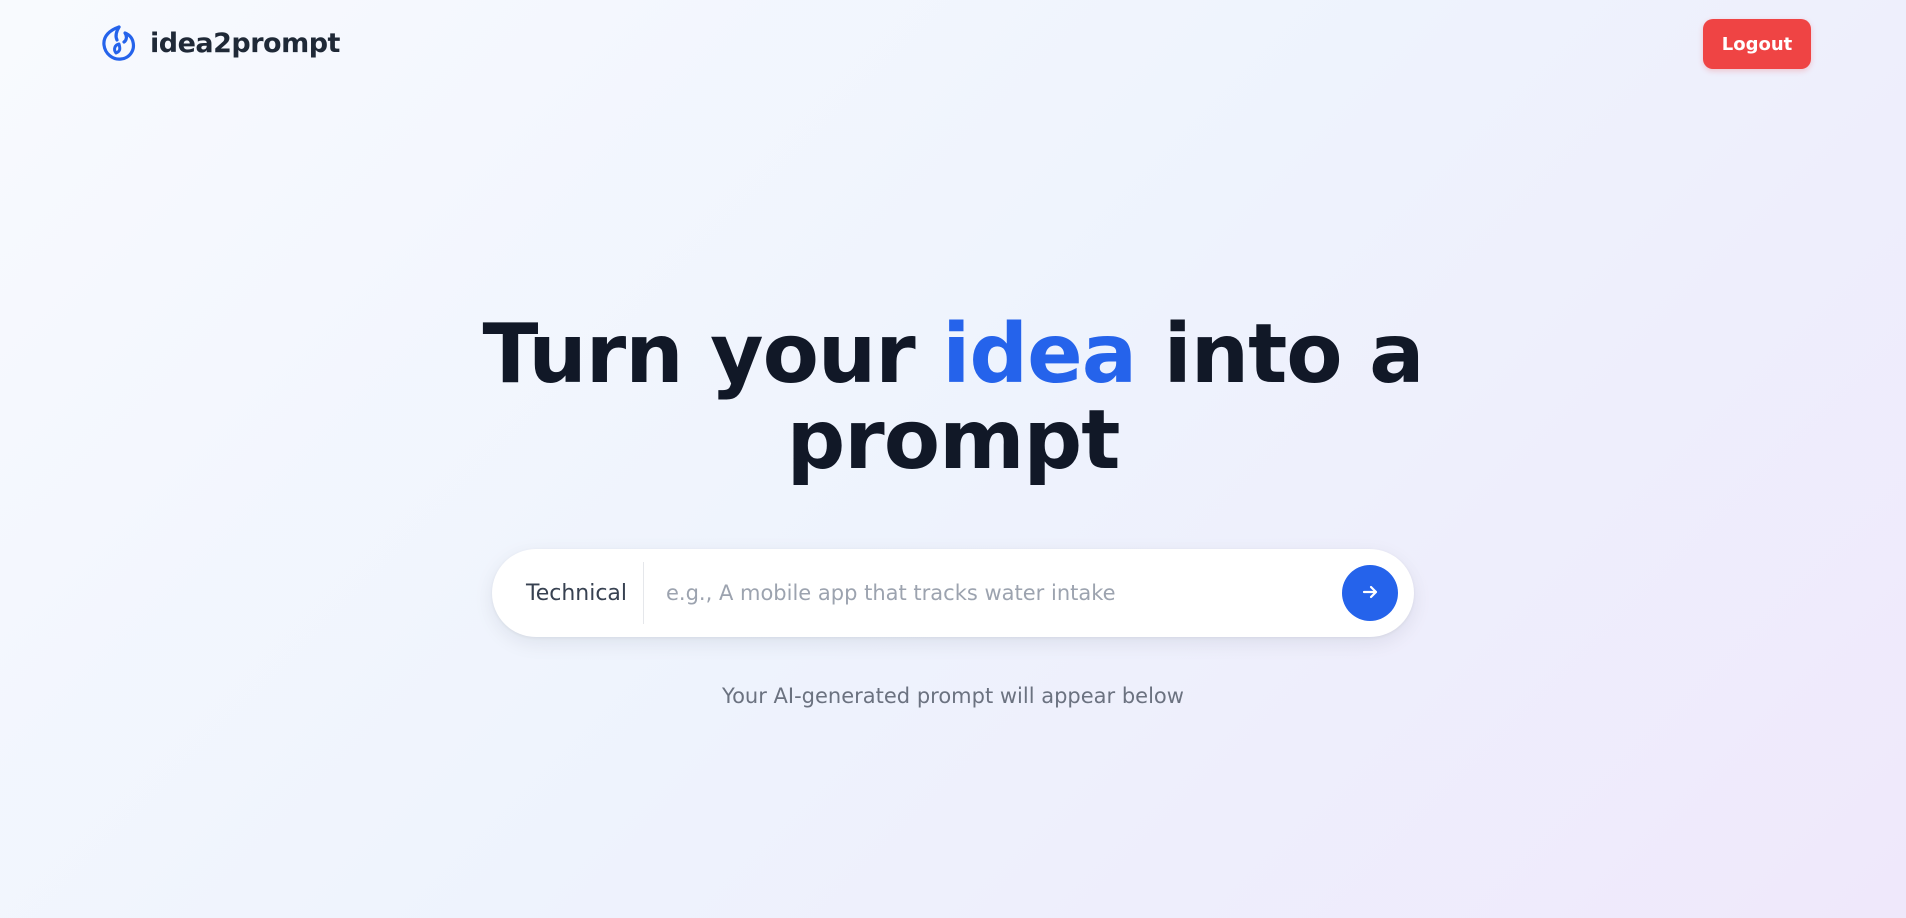 The height and width of the screenshot is (918, 1906). Describe the element at coordinates (1039, 354) in the screenshot. I see `title-accent-word: idea` at that location.